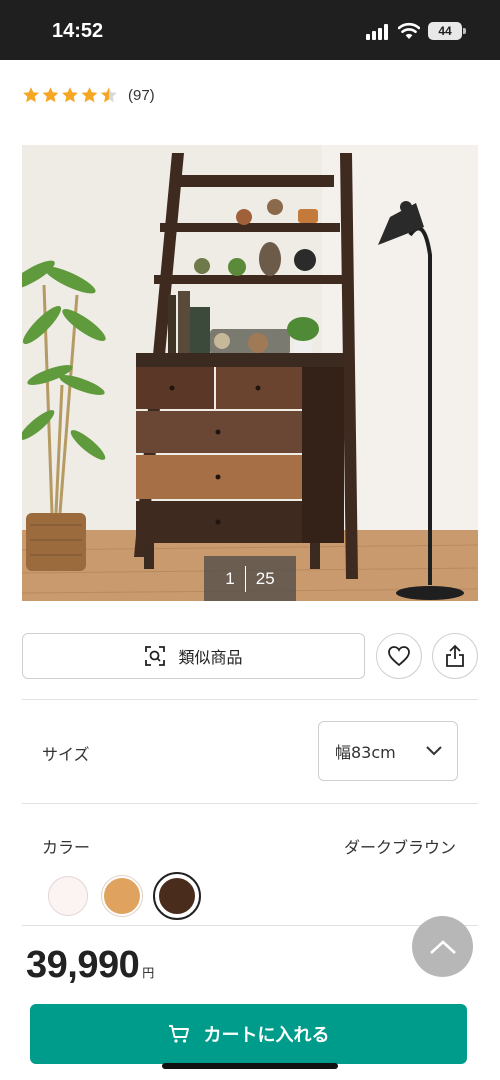  I want to click on color-swatch-white, so click(68, 896).